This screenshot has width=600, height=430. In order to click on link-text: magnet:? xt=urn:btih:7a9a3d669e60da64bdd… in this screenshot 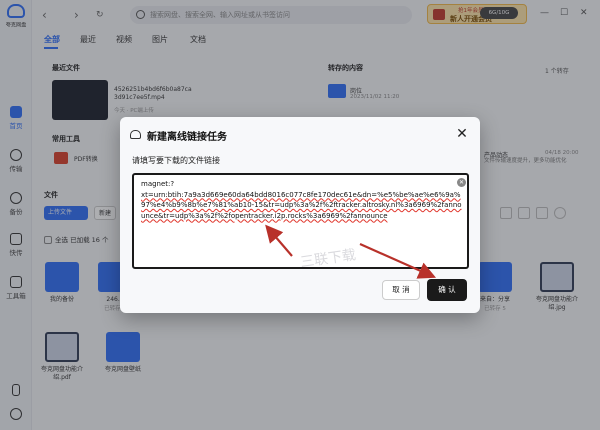, I will do `click(302, 200)`.